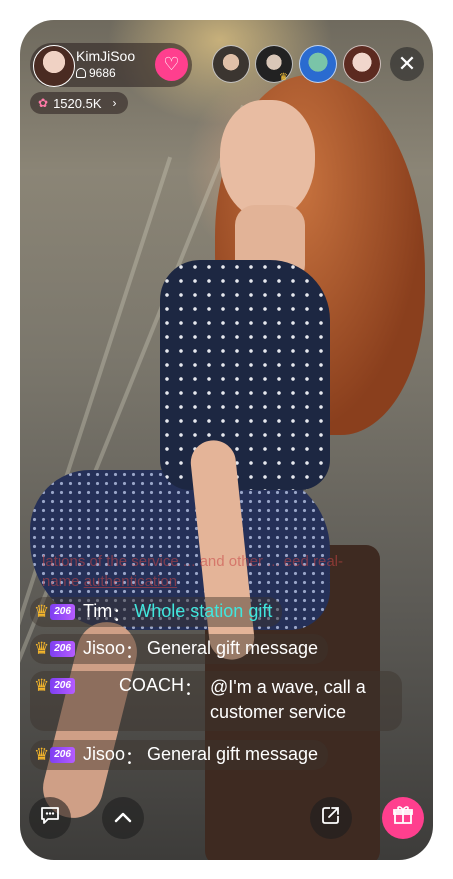 Image resolution: width=453 pixels, height=879 pixels. I want to click on heart-icon: ♡, so click(171, 64).